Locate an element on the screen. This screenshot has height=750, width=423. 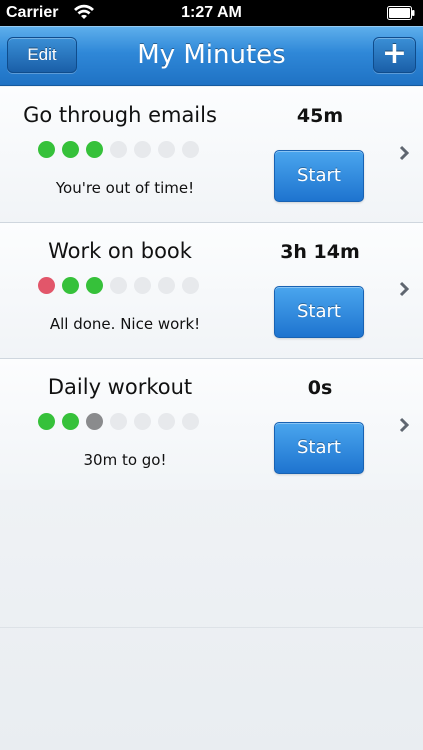
progress-dot-gray is located at coordinates (94, 421).